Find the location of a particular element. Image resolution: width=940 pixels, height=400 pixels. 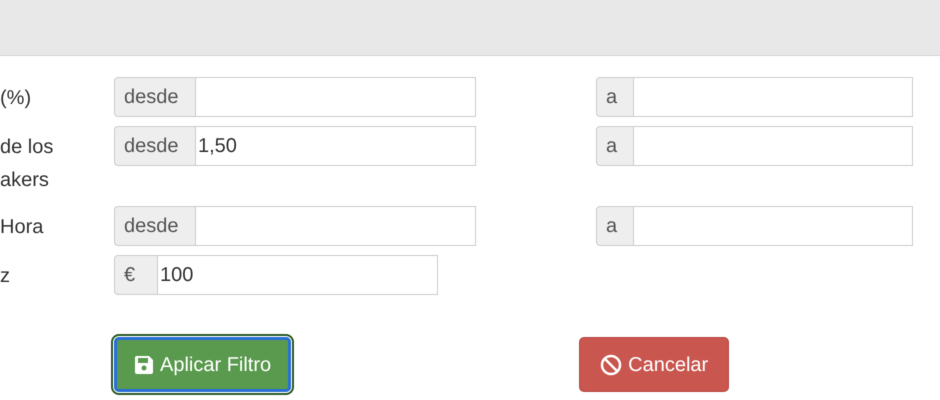

field-label: Hora is located at coordinates (22, 227).